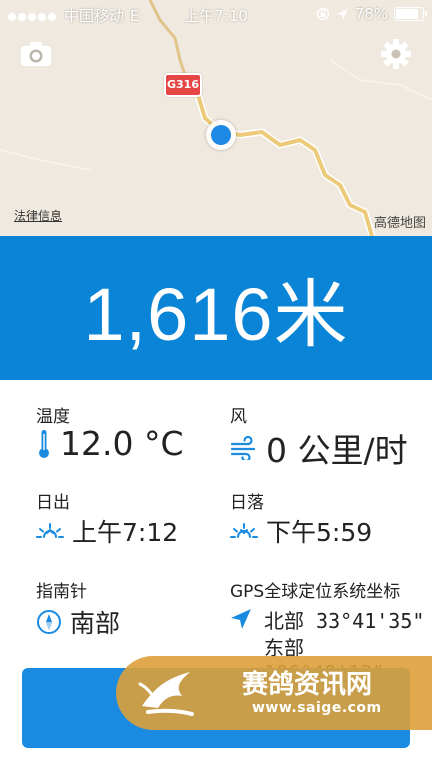 Image resolution: width=432 pixels, height=768 pixels. Describe the element at coordinates (166, 694) in the screenshot. I see `pigeon-logo-icon` at that location.